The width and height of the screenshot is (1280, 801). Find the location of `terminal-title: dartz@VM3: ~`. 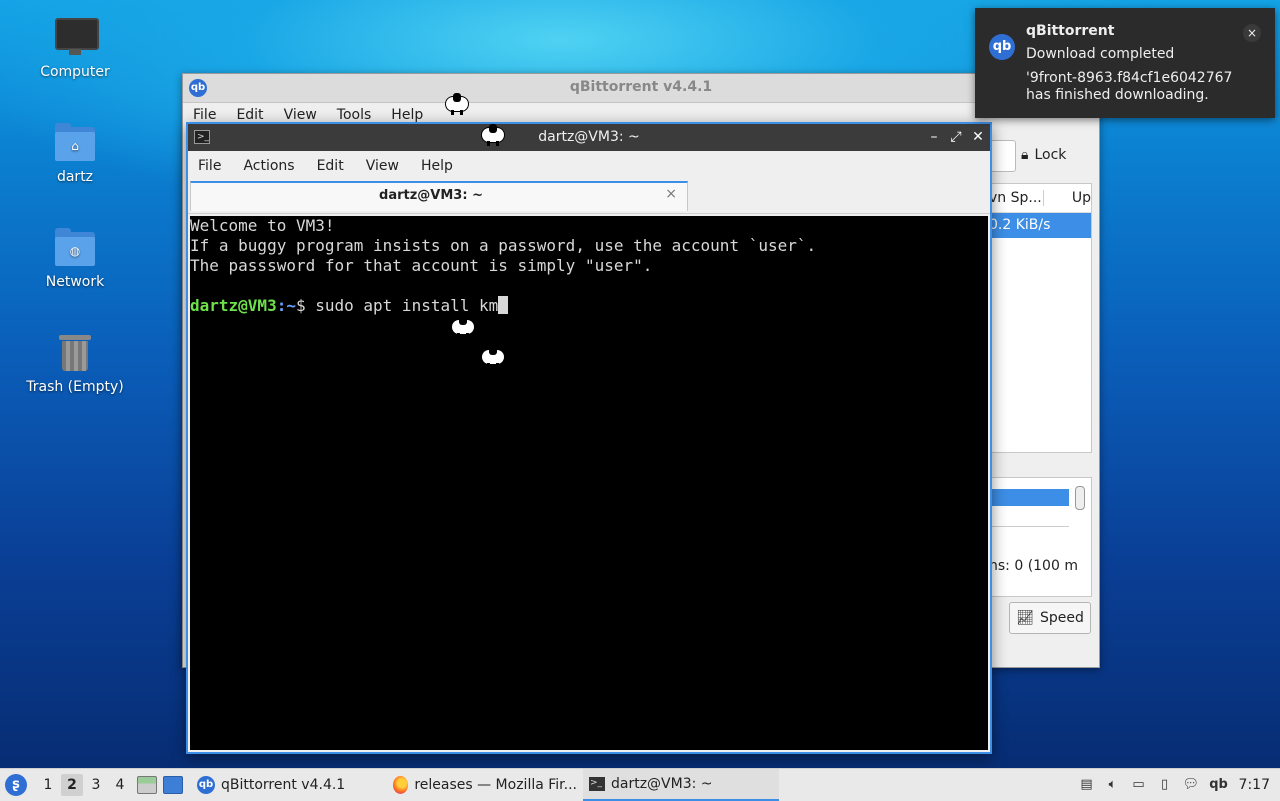

terminal-title: dartz@VM3: ~ is located at coordinates (589, 137).